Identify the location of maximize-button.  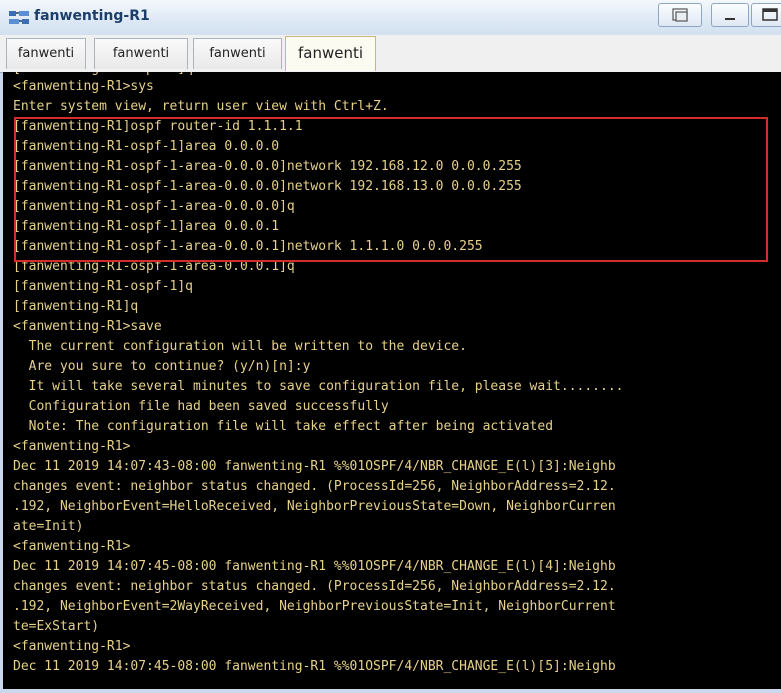
(766, 15).